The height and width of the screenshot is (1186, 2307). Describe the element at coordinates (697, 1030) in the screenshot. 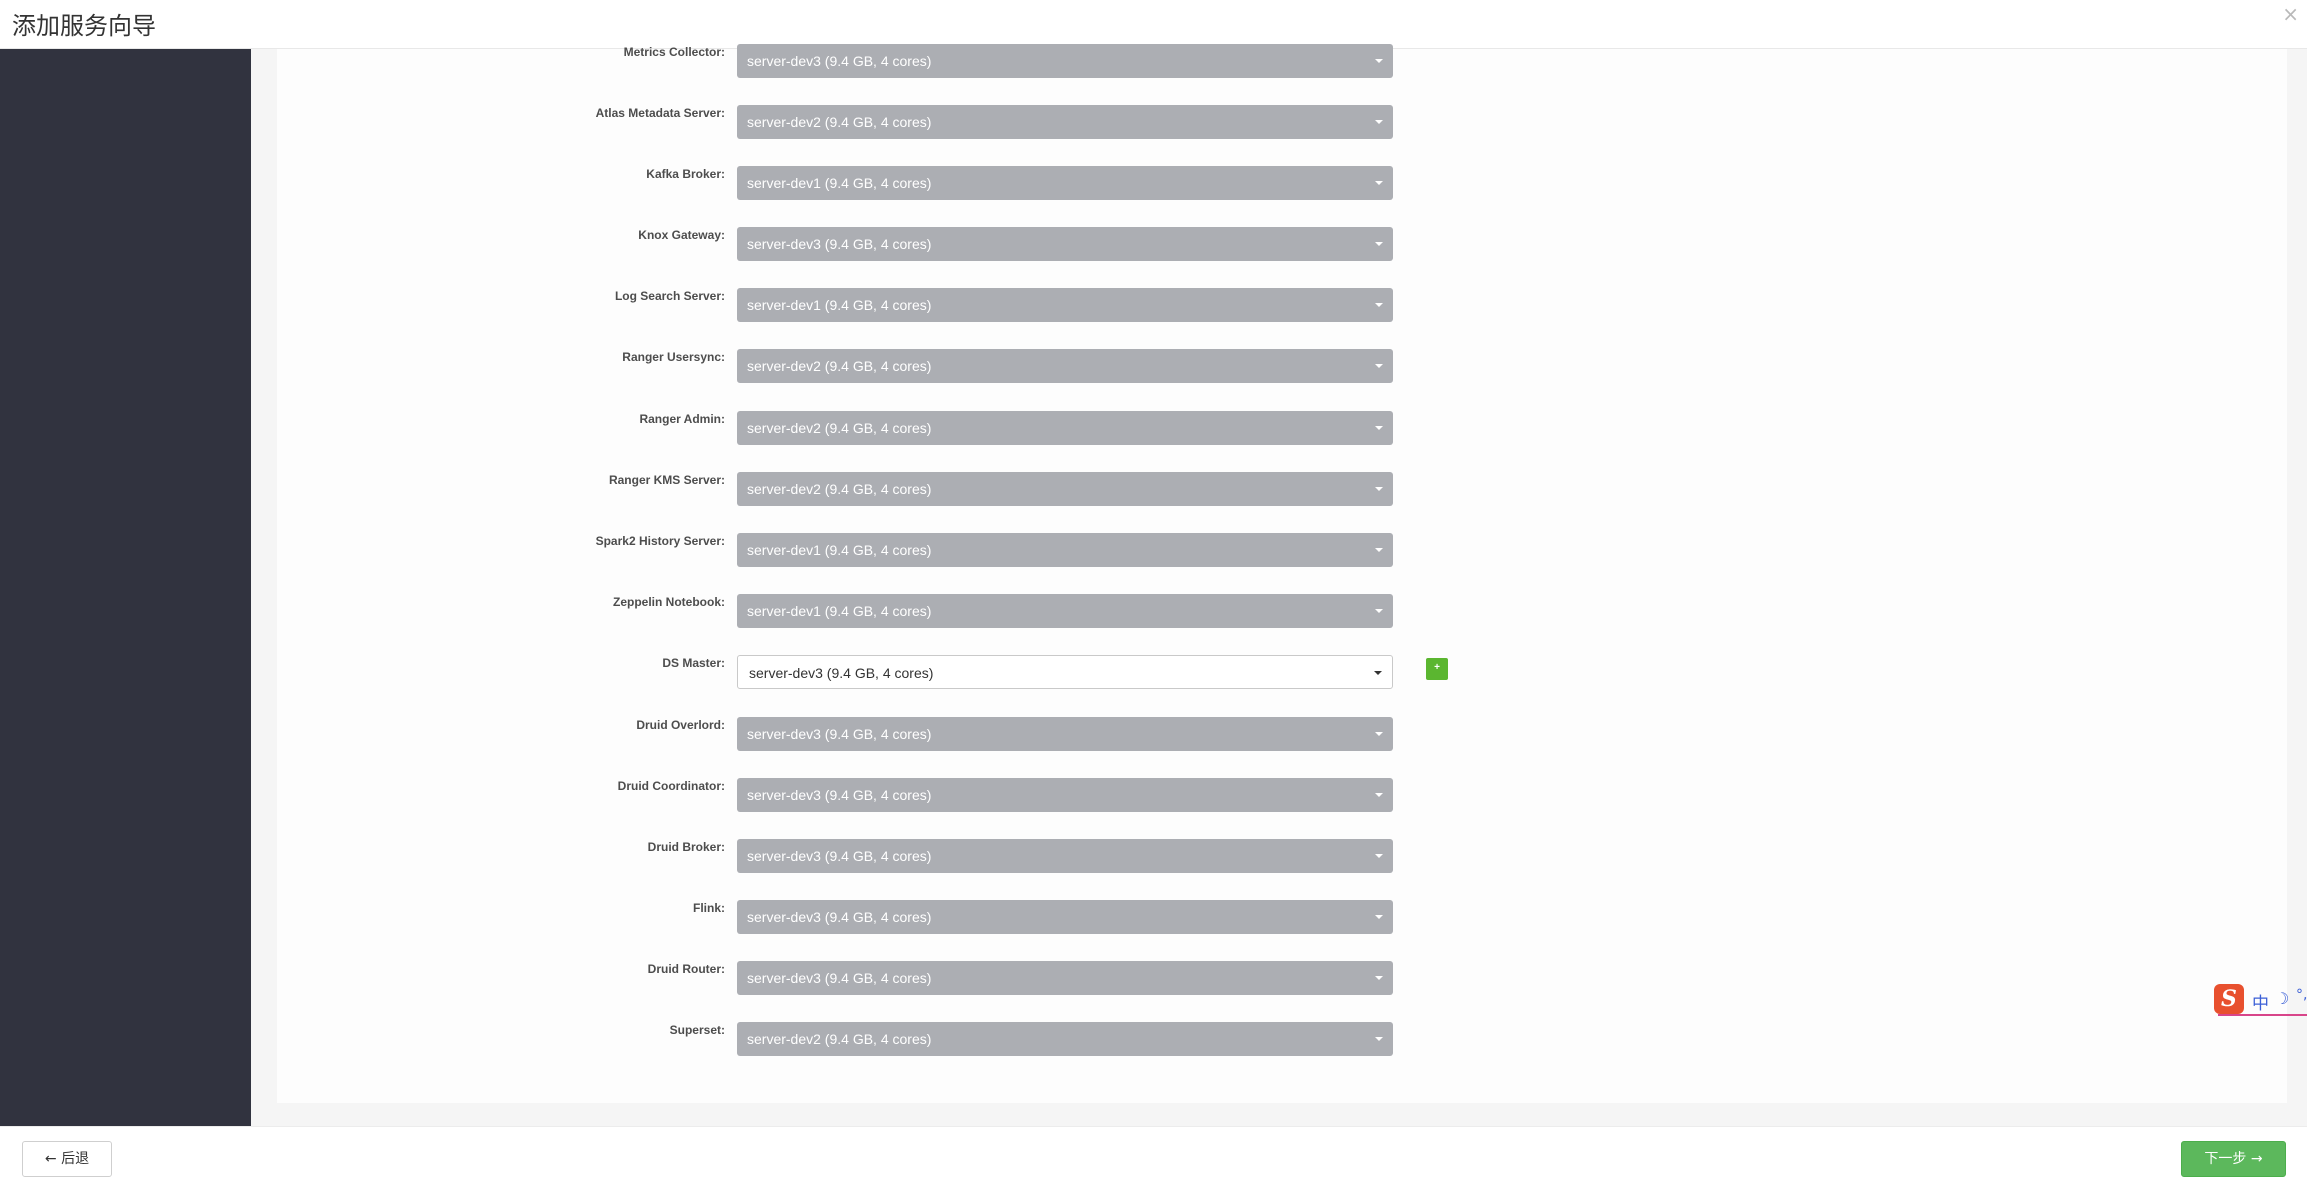

I see `component-label: Superset:` at that location.